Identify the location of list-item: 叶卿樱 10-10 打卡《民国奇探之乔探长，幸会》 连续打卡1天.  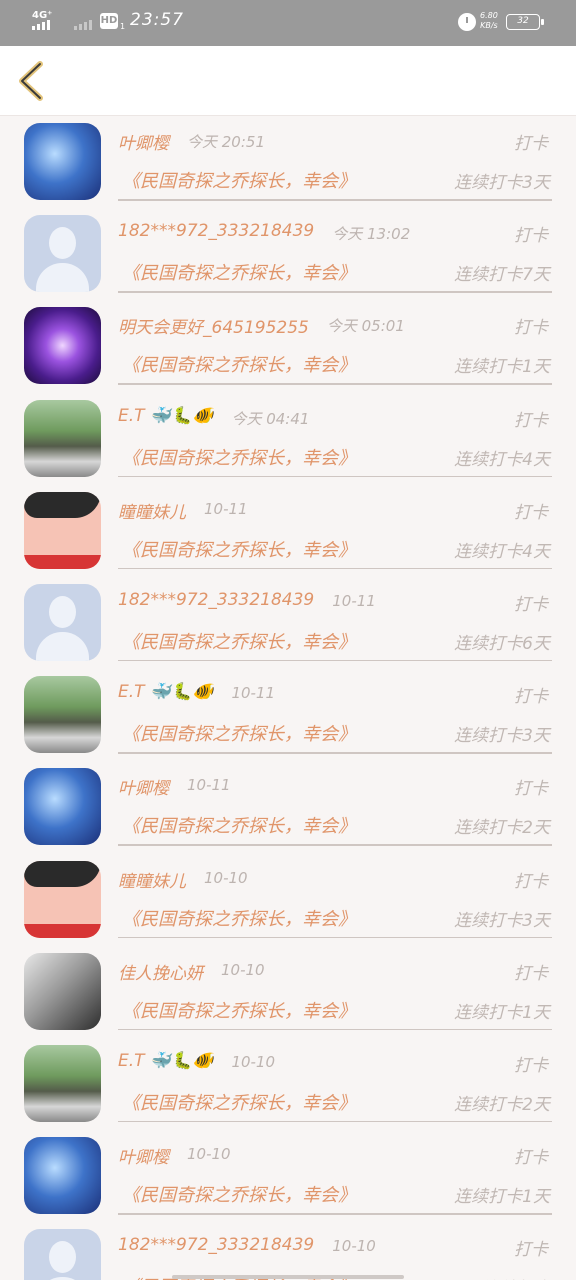
(288, 1177).